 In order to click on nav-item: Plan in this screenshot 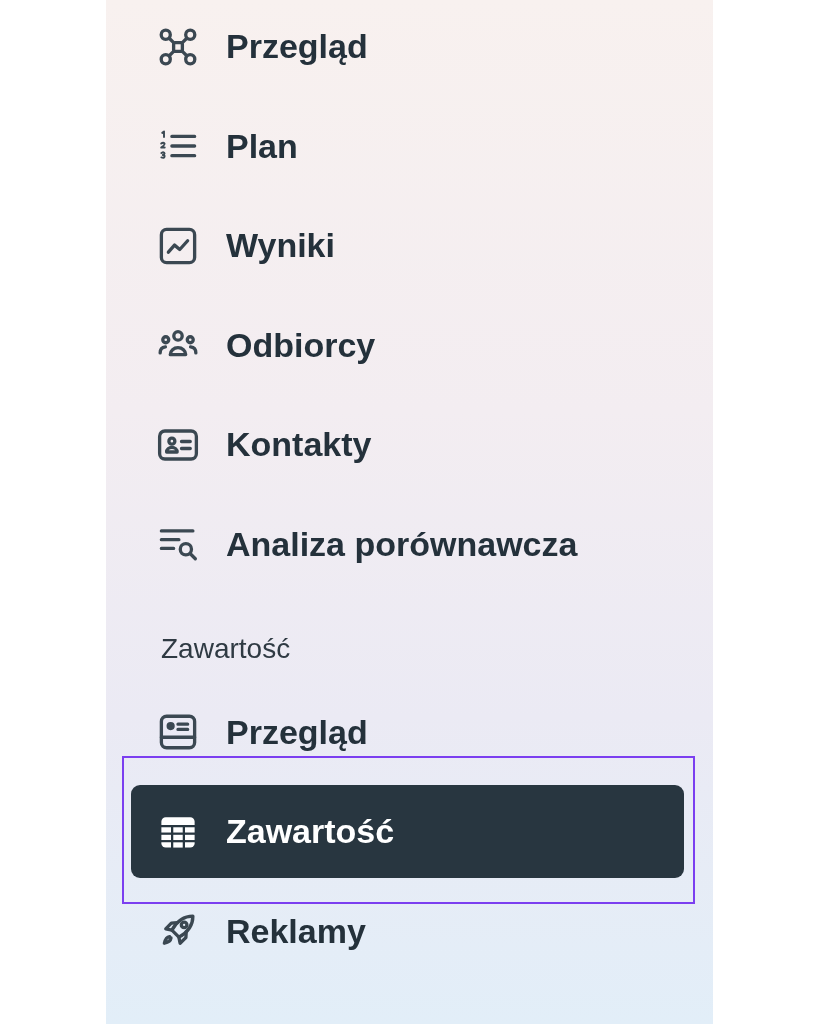, I will do `click(407, 146)`.